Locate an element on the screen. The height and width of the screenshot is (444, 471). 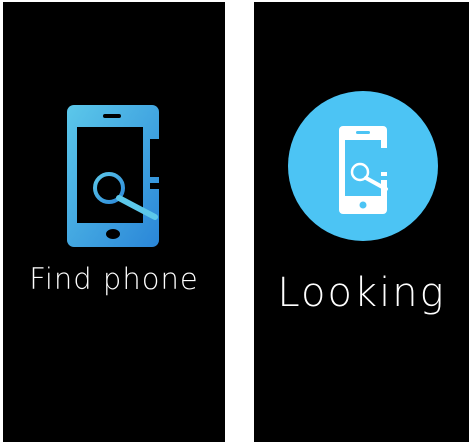
find-phone-label: Find phone is located at coordinates (114, 279).